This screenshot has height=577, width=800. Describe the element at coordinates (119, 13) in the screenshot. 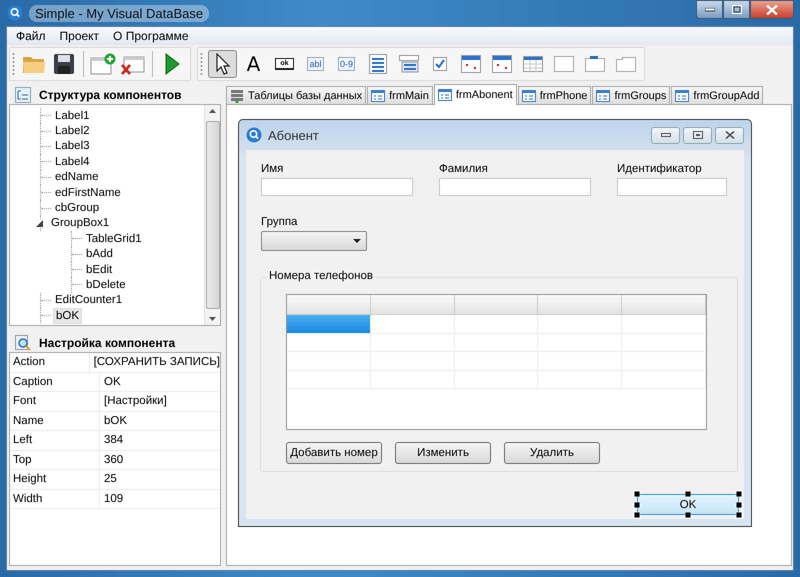

I see `window-title: Simple - My Visual DataBase` at that location.